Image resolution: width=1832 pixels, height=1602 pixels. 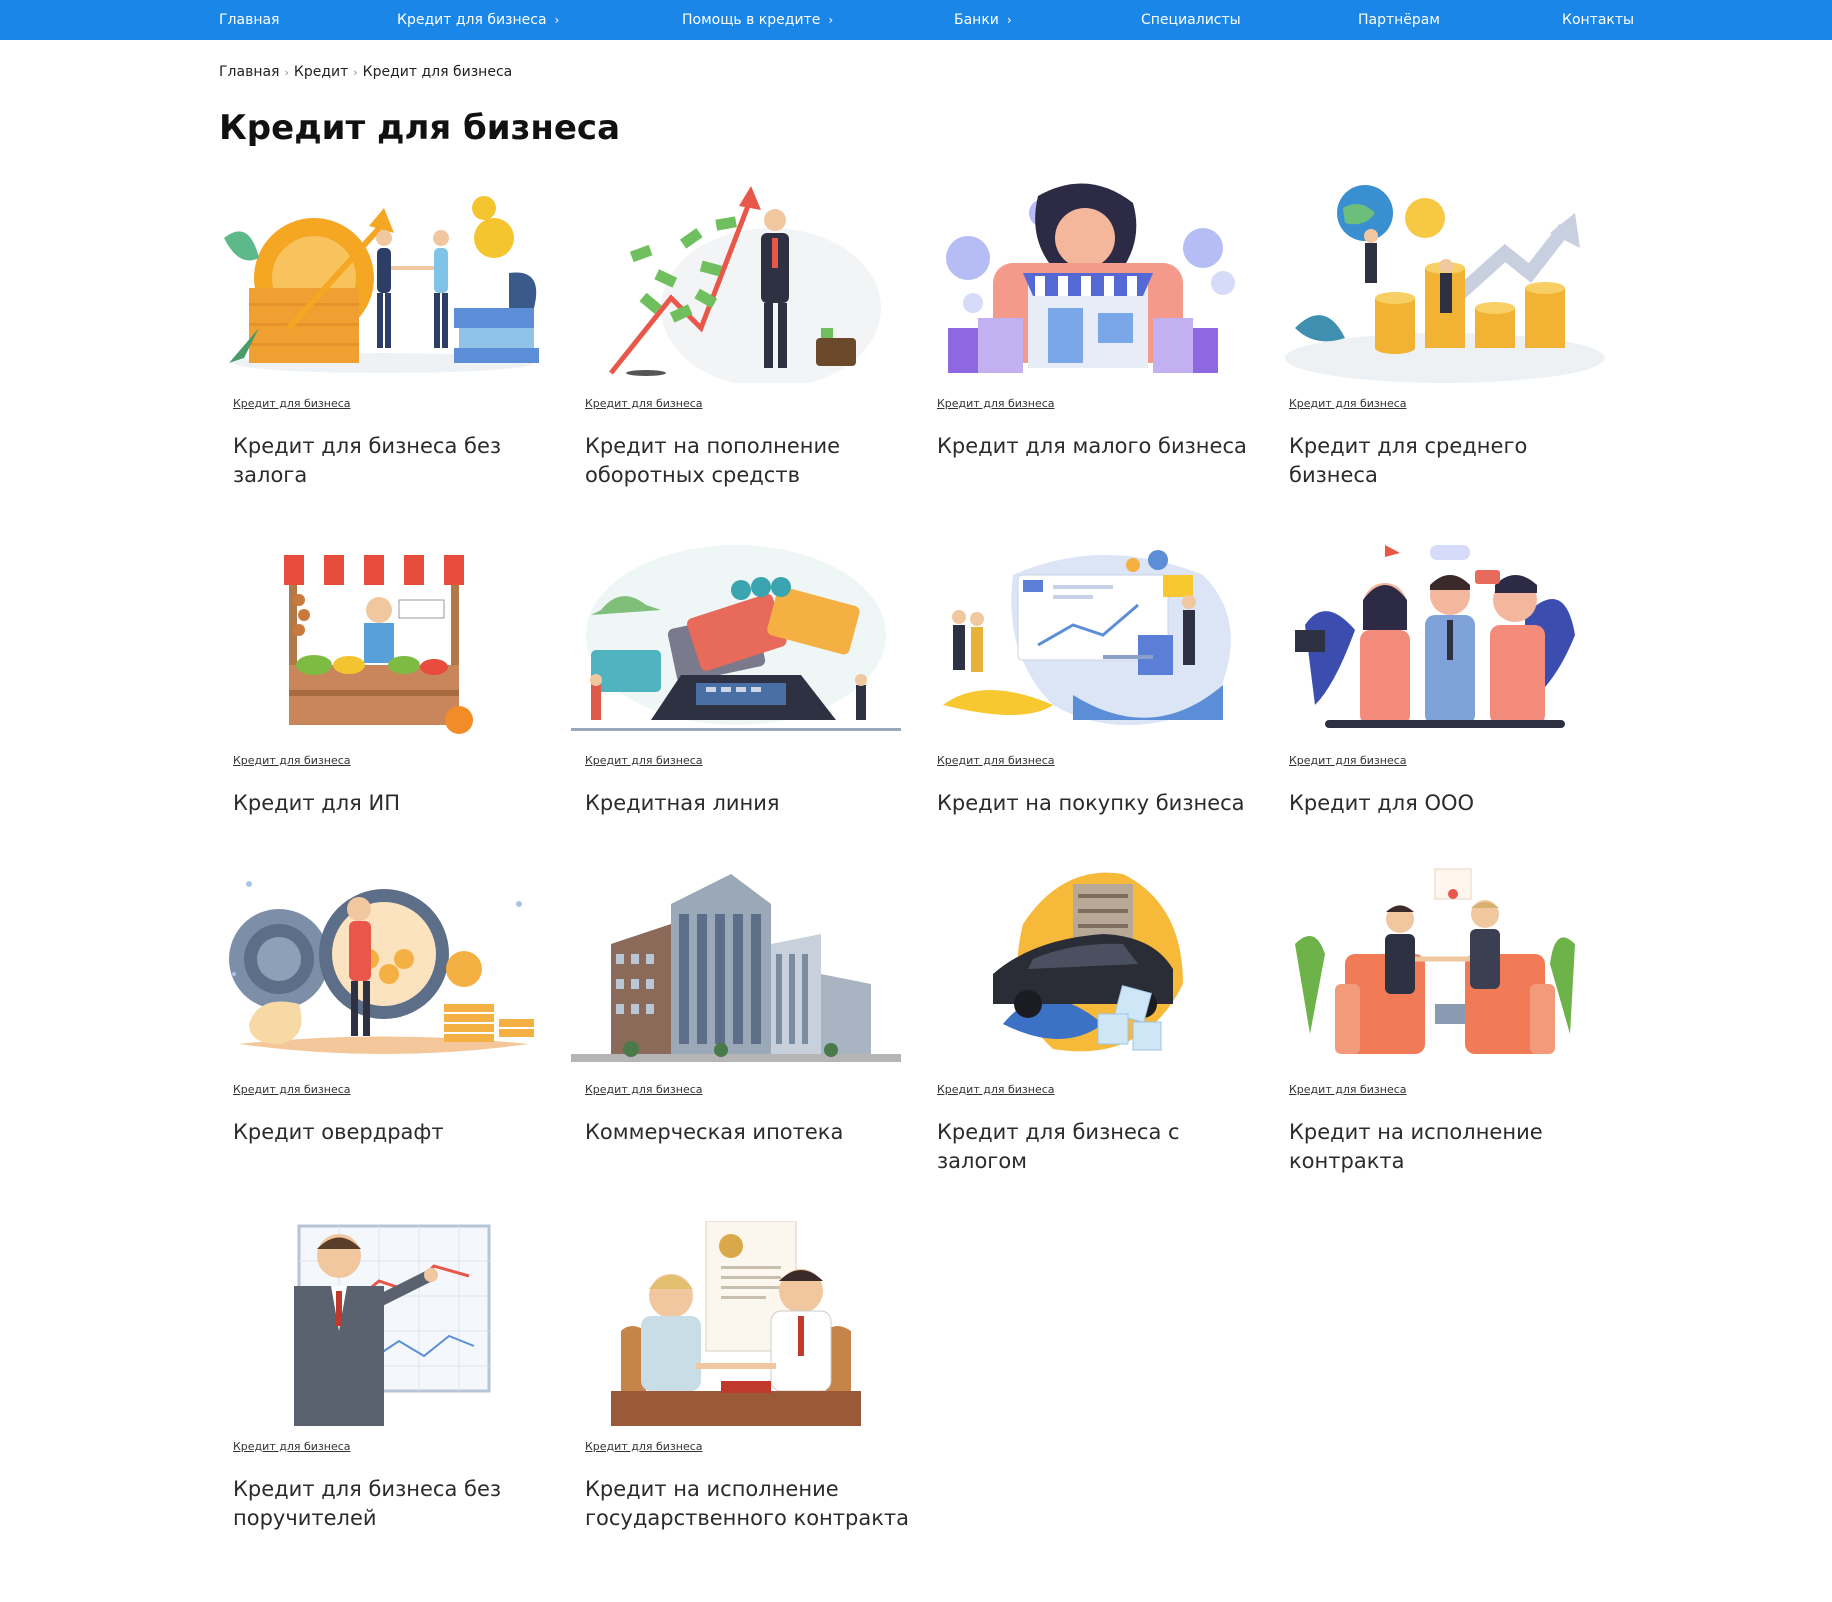 I want to click on small-shop-woman-illustration, so click(x=1088, y=280).